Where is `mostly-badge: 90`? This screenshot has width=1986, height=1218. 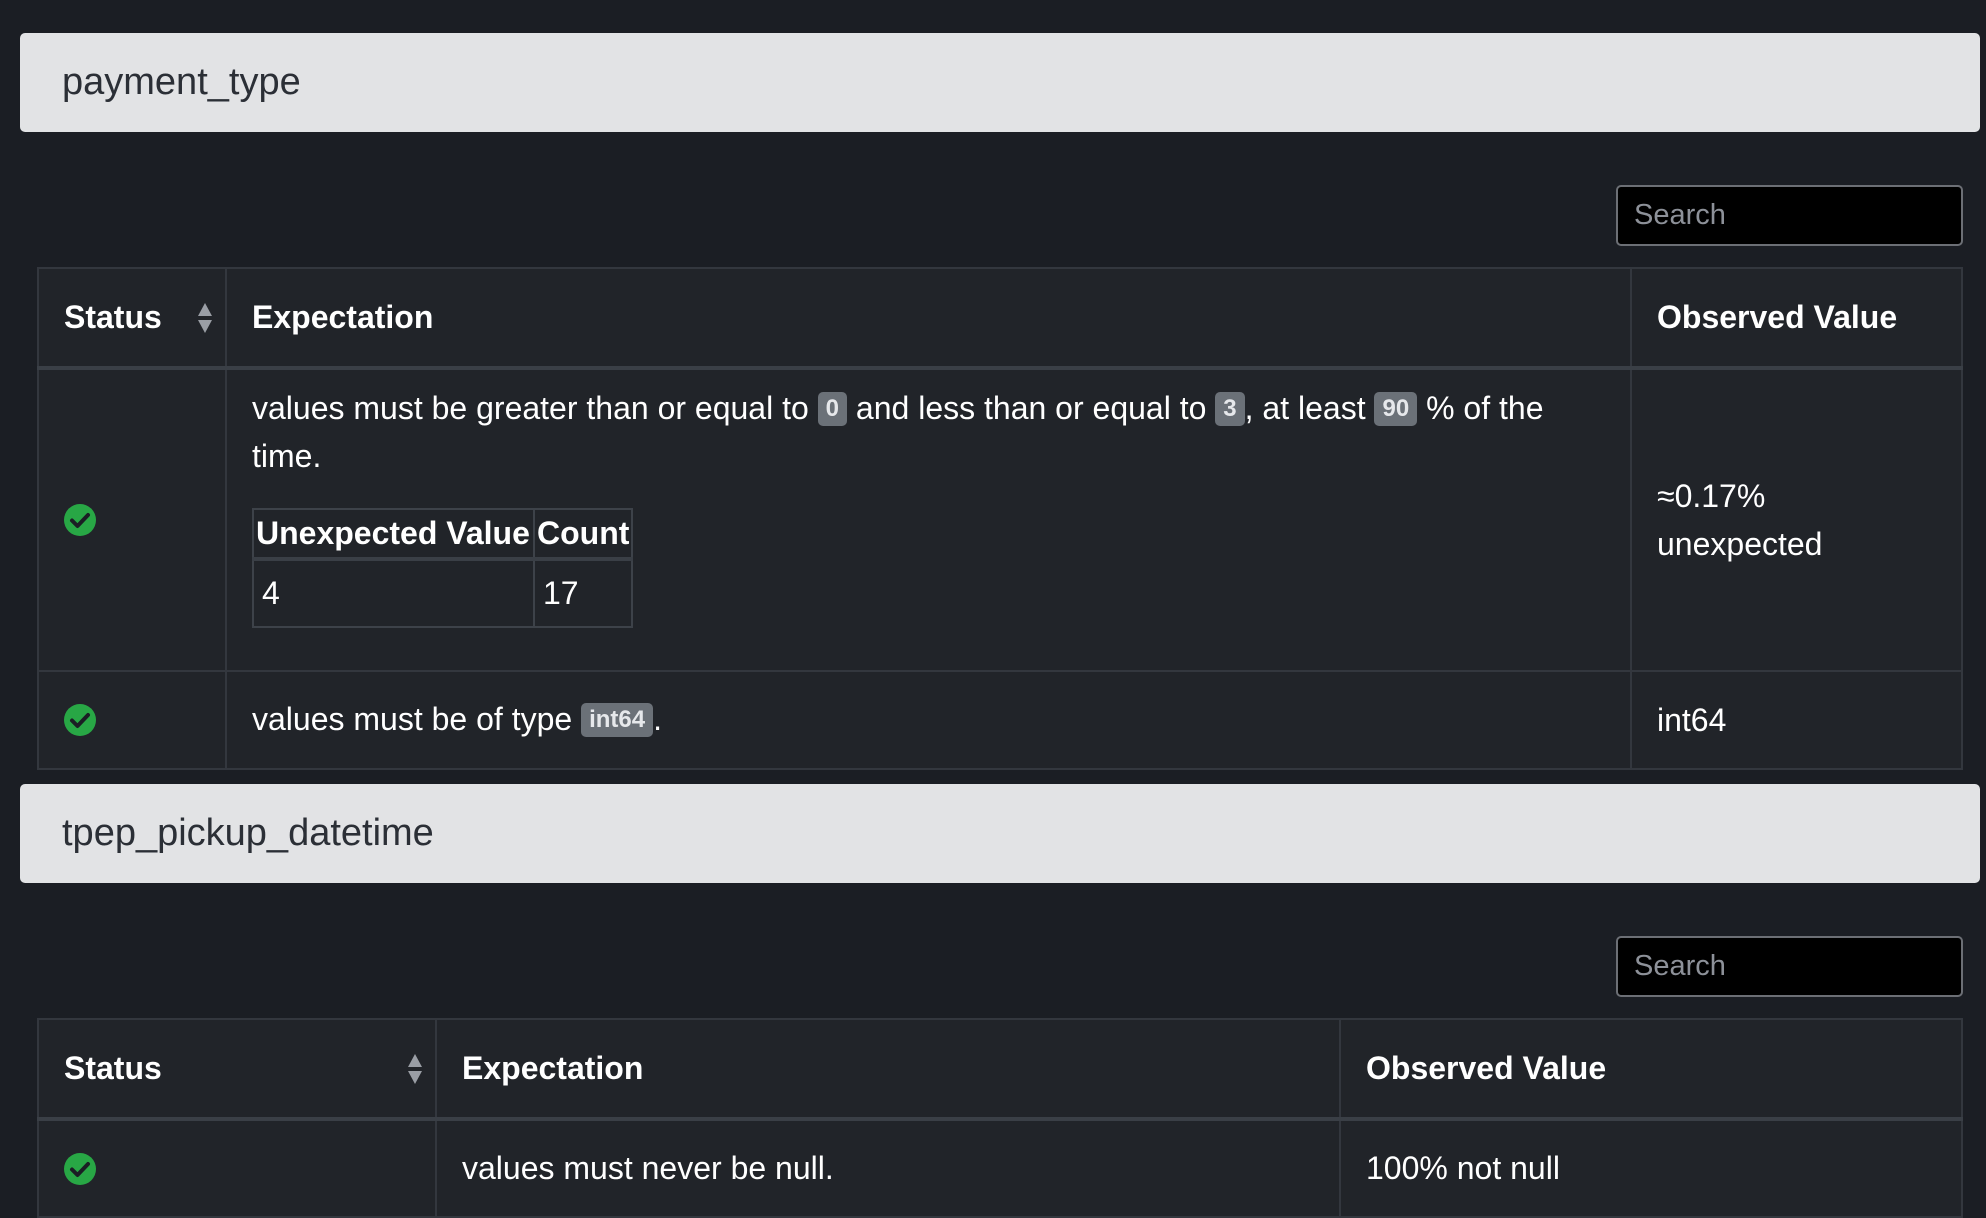
mostly-badge: 90 is located at coordinates (1396, 408).